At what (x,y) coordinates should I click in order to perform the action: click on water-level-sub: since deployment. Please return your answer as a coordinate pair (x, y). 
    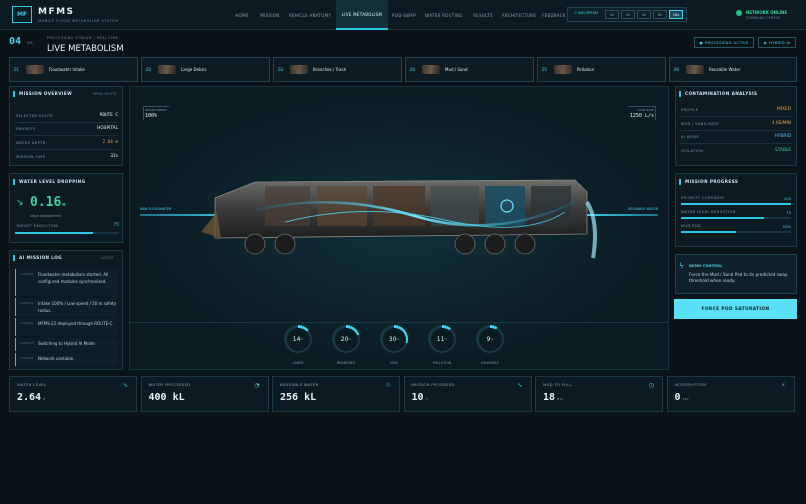
    Looking at the image, I should click on (46, 216).